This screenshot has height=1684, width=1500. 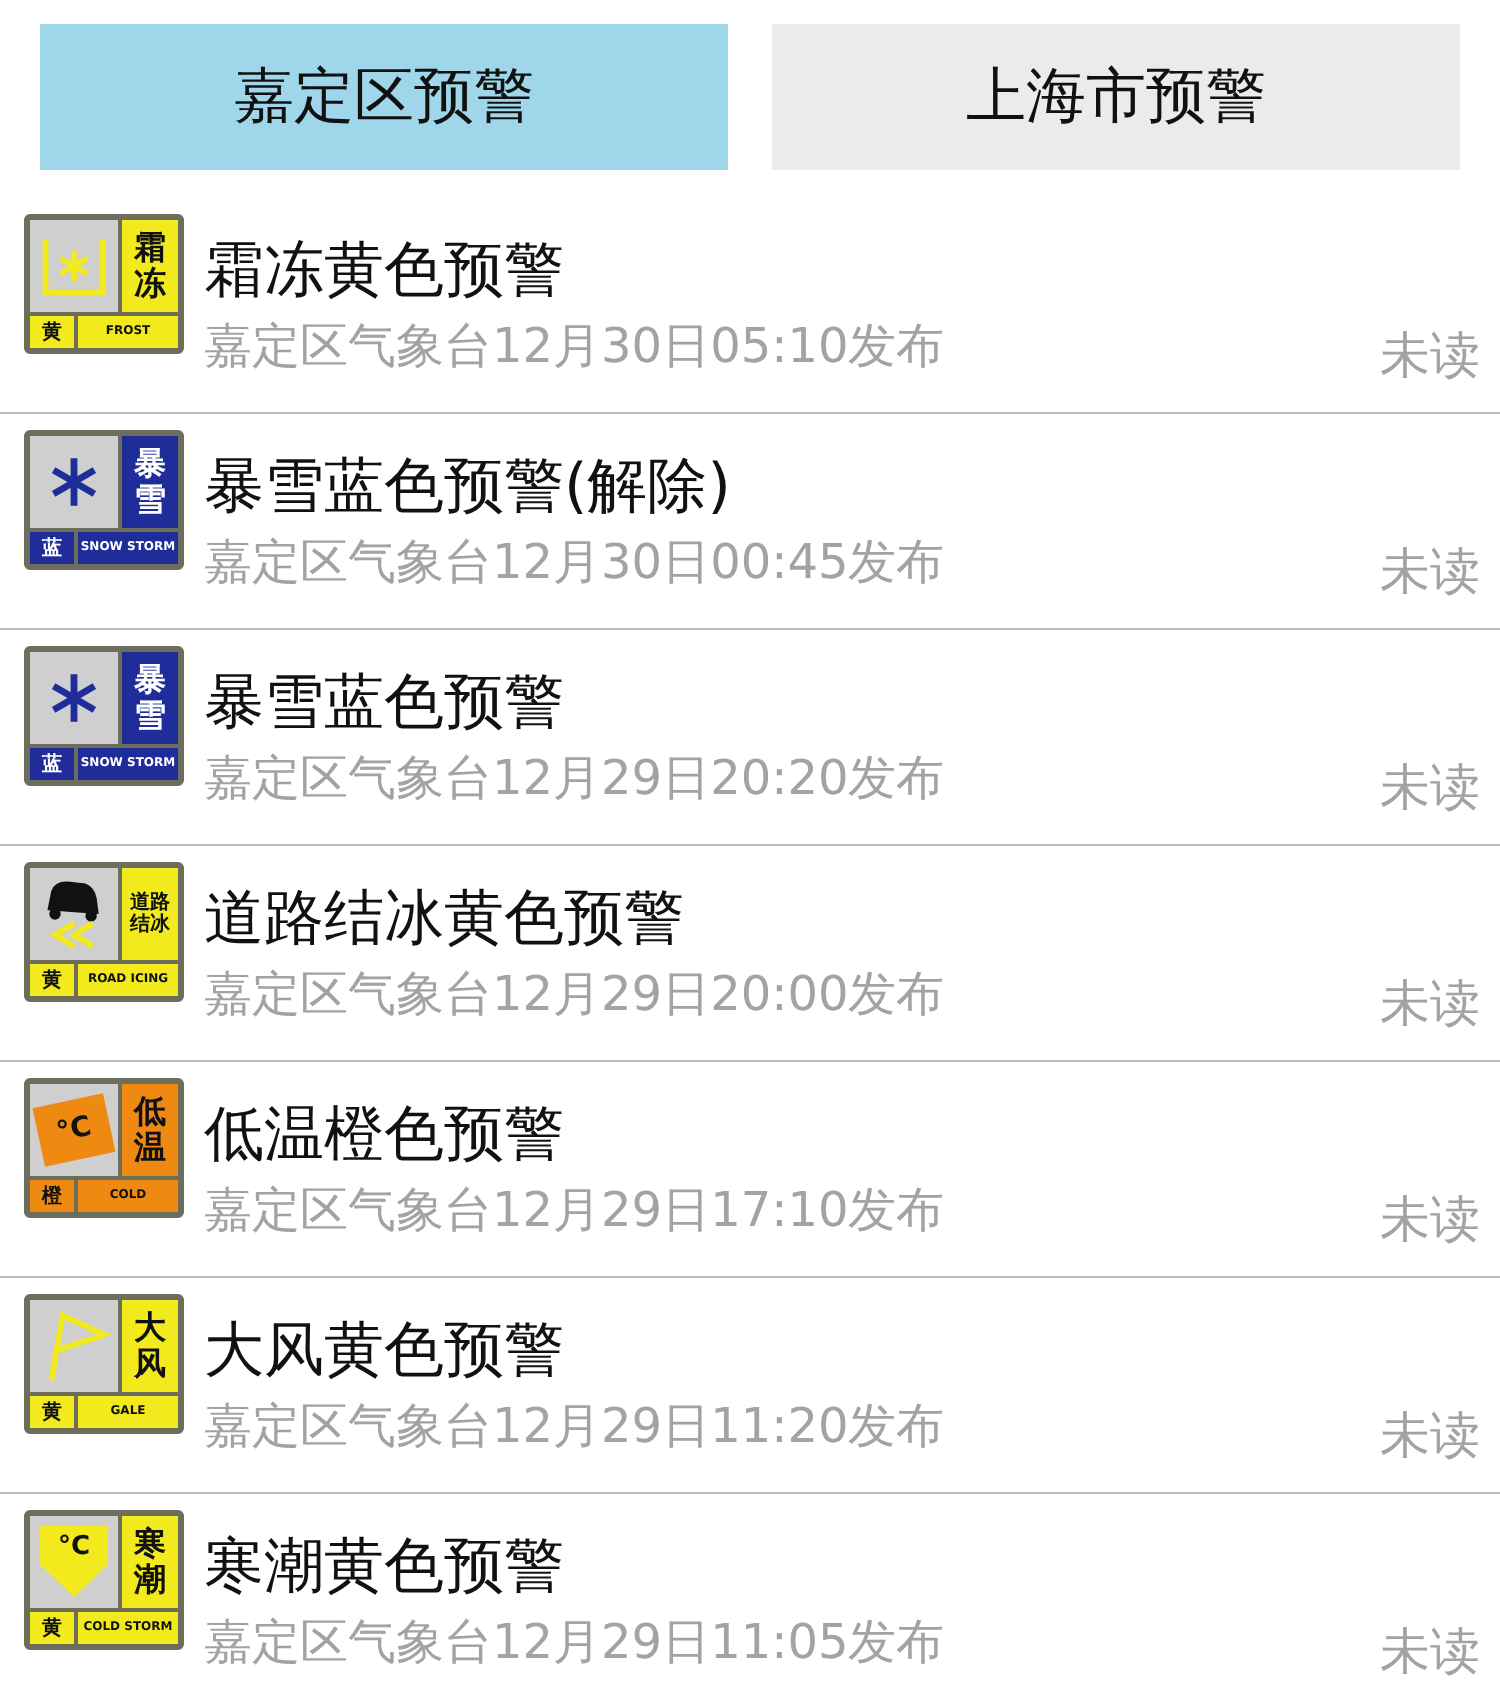 I want to click on region-tab: 上海市预警, so click(x=1116, y=97).